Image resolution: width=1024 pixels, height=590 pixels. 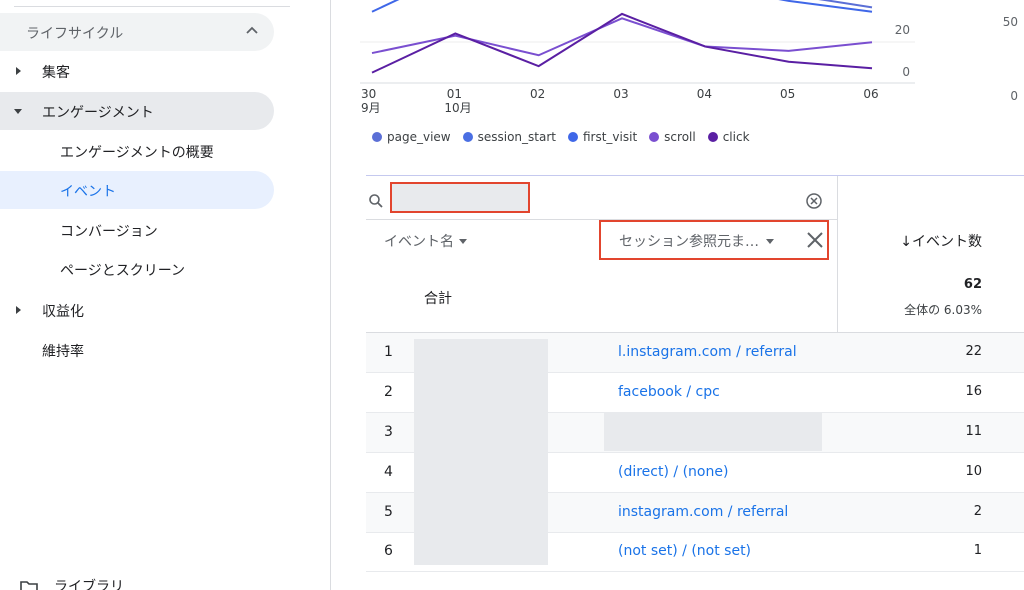 I want to click on column-header-label: イベント名, so click(x=419, y=242).